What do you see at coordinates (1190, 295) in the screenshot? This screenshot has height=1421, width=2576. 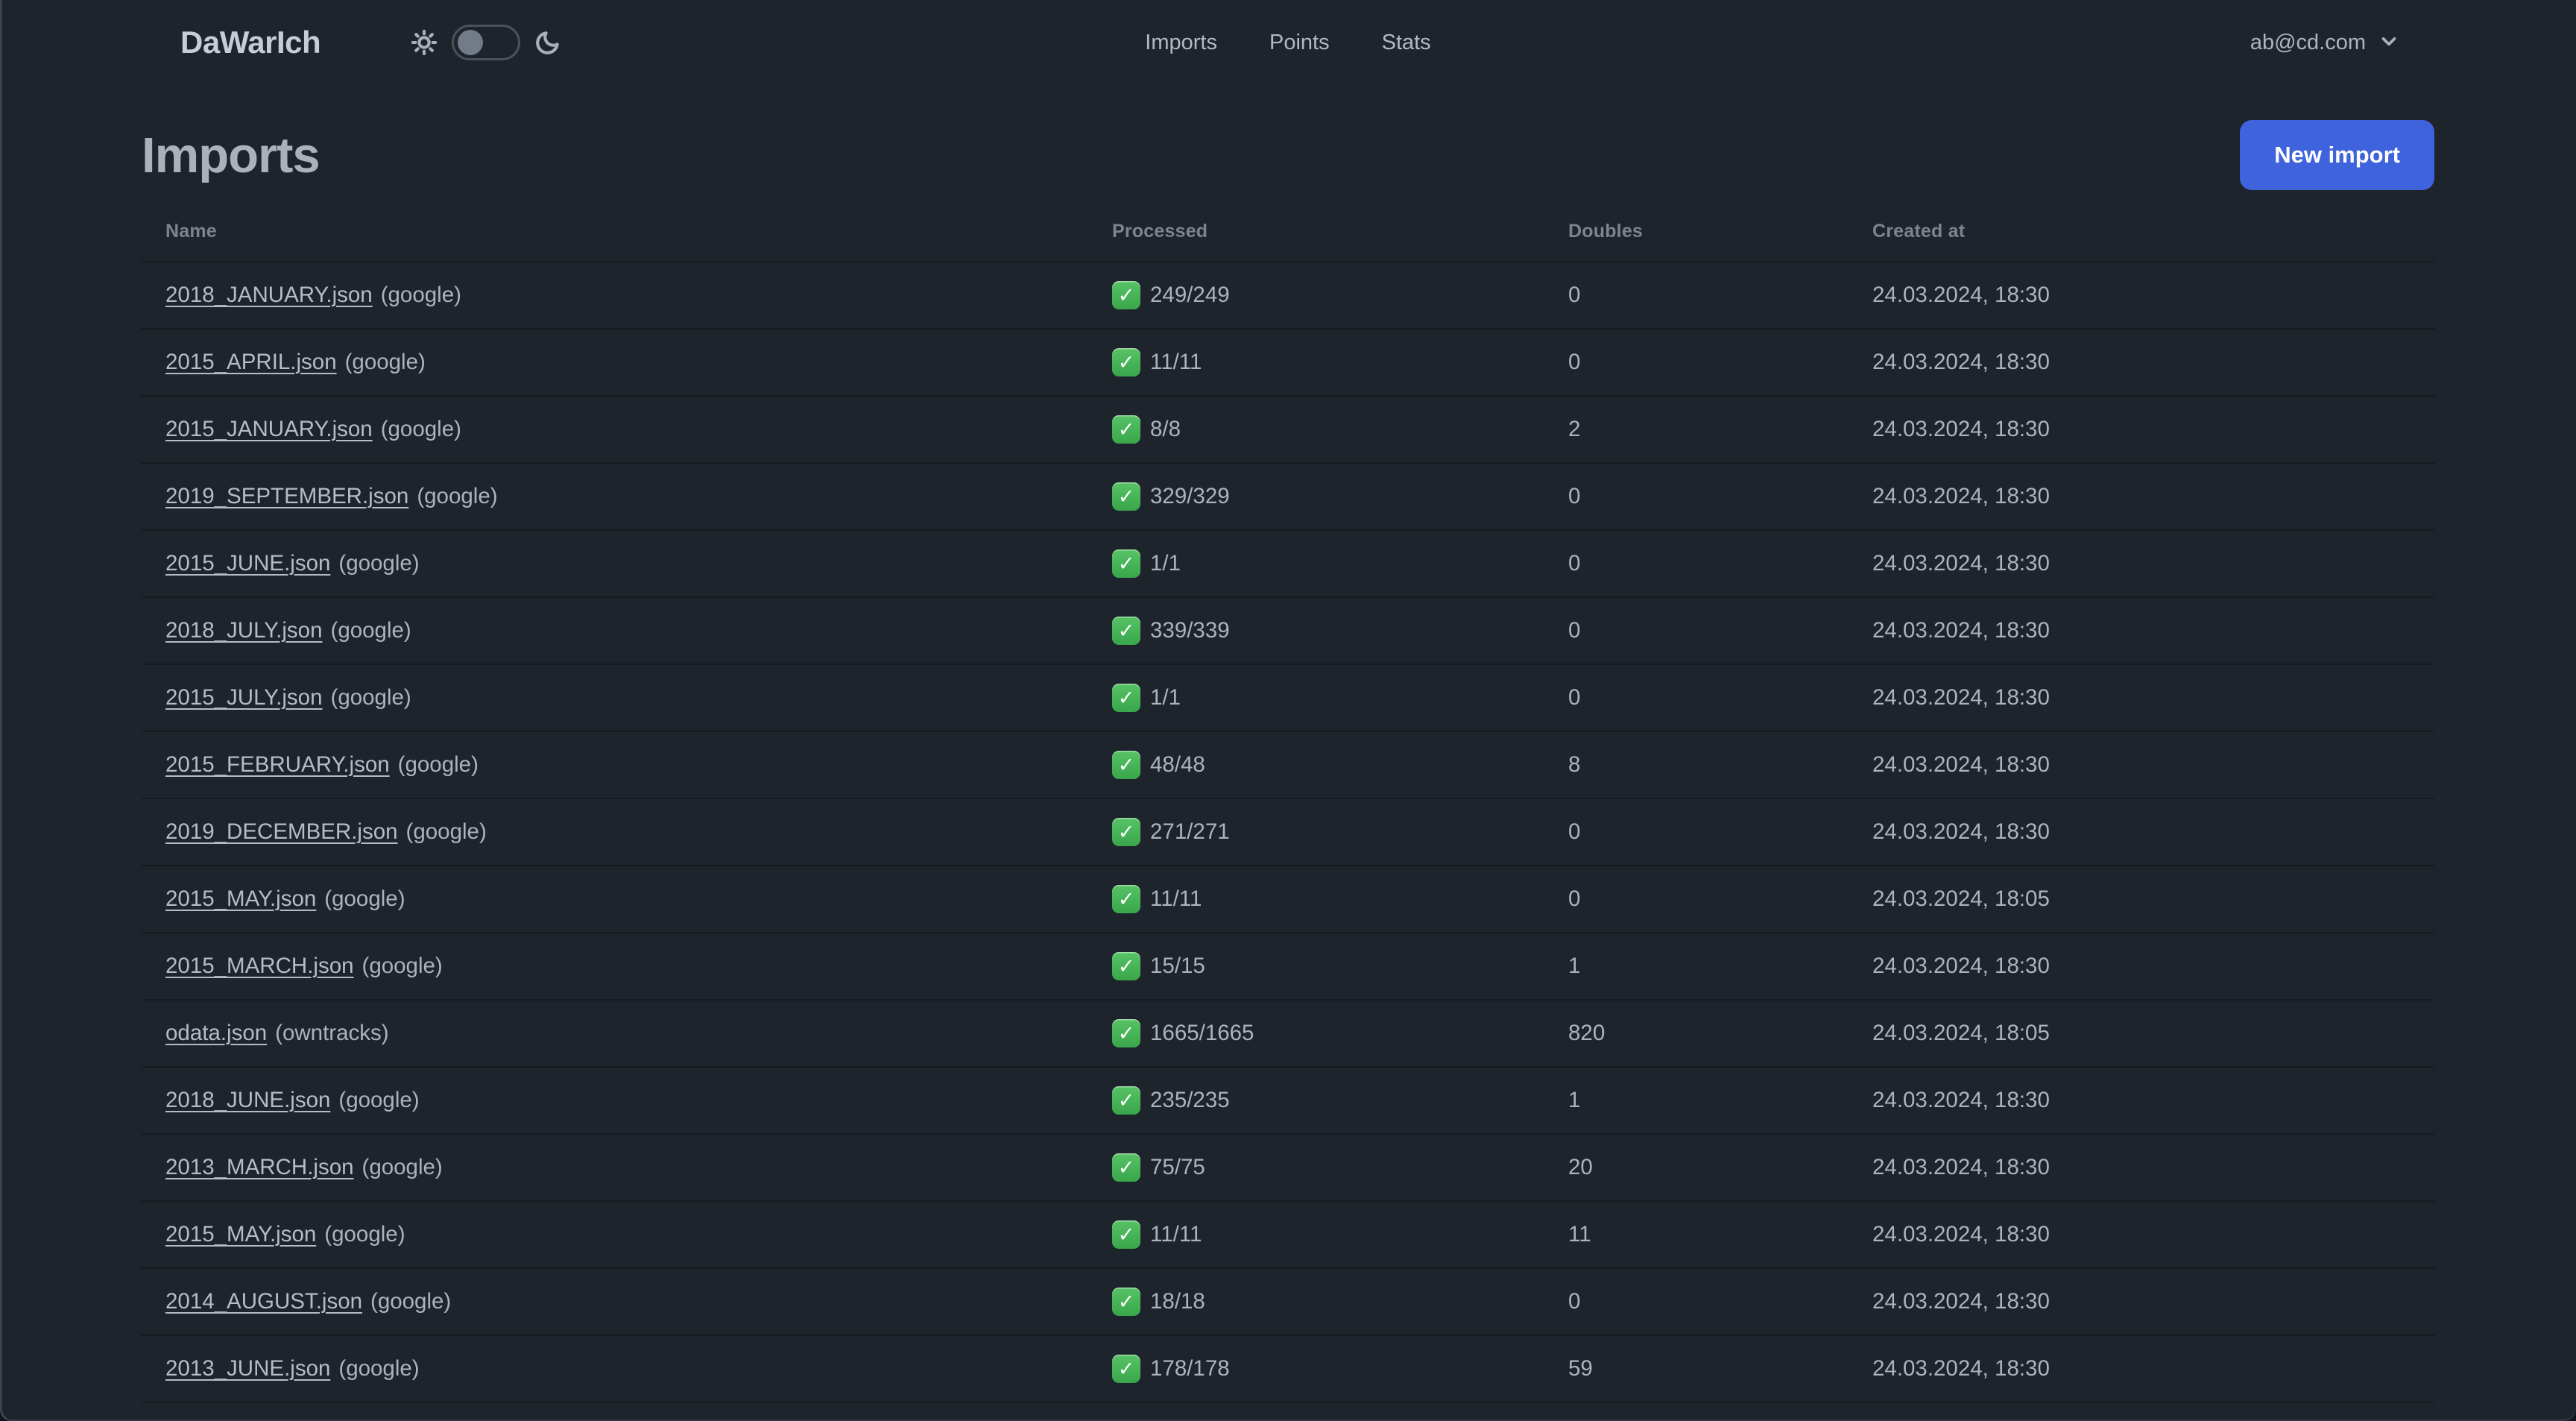 I see `processed-count: 249/249` at bounding box center [1190, 295].